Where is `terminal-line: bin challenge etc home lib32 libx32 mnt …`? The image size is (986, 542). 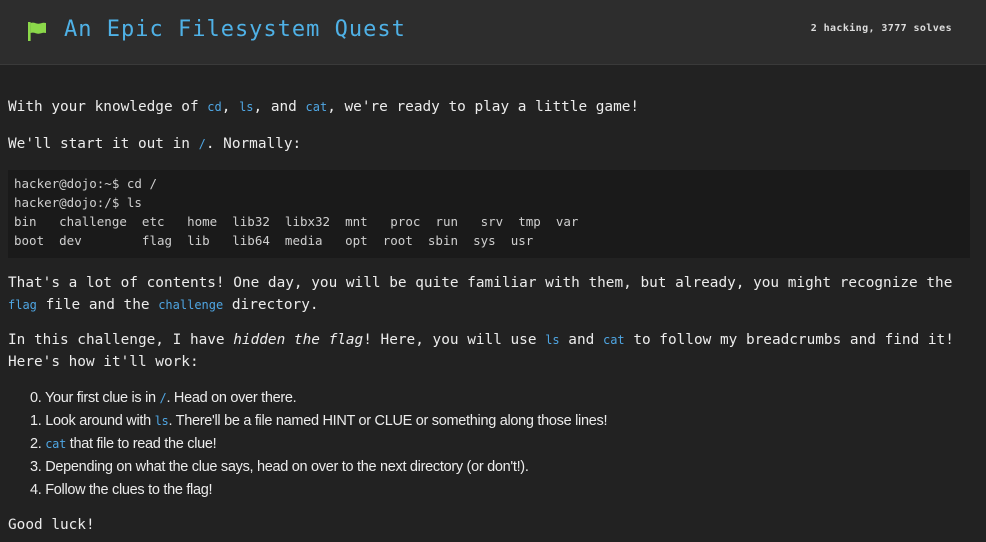
terminal-line: bin challenge etc home lib32 libx32 mnt … is located at coordinates (296, 221).